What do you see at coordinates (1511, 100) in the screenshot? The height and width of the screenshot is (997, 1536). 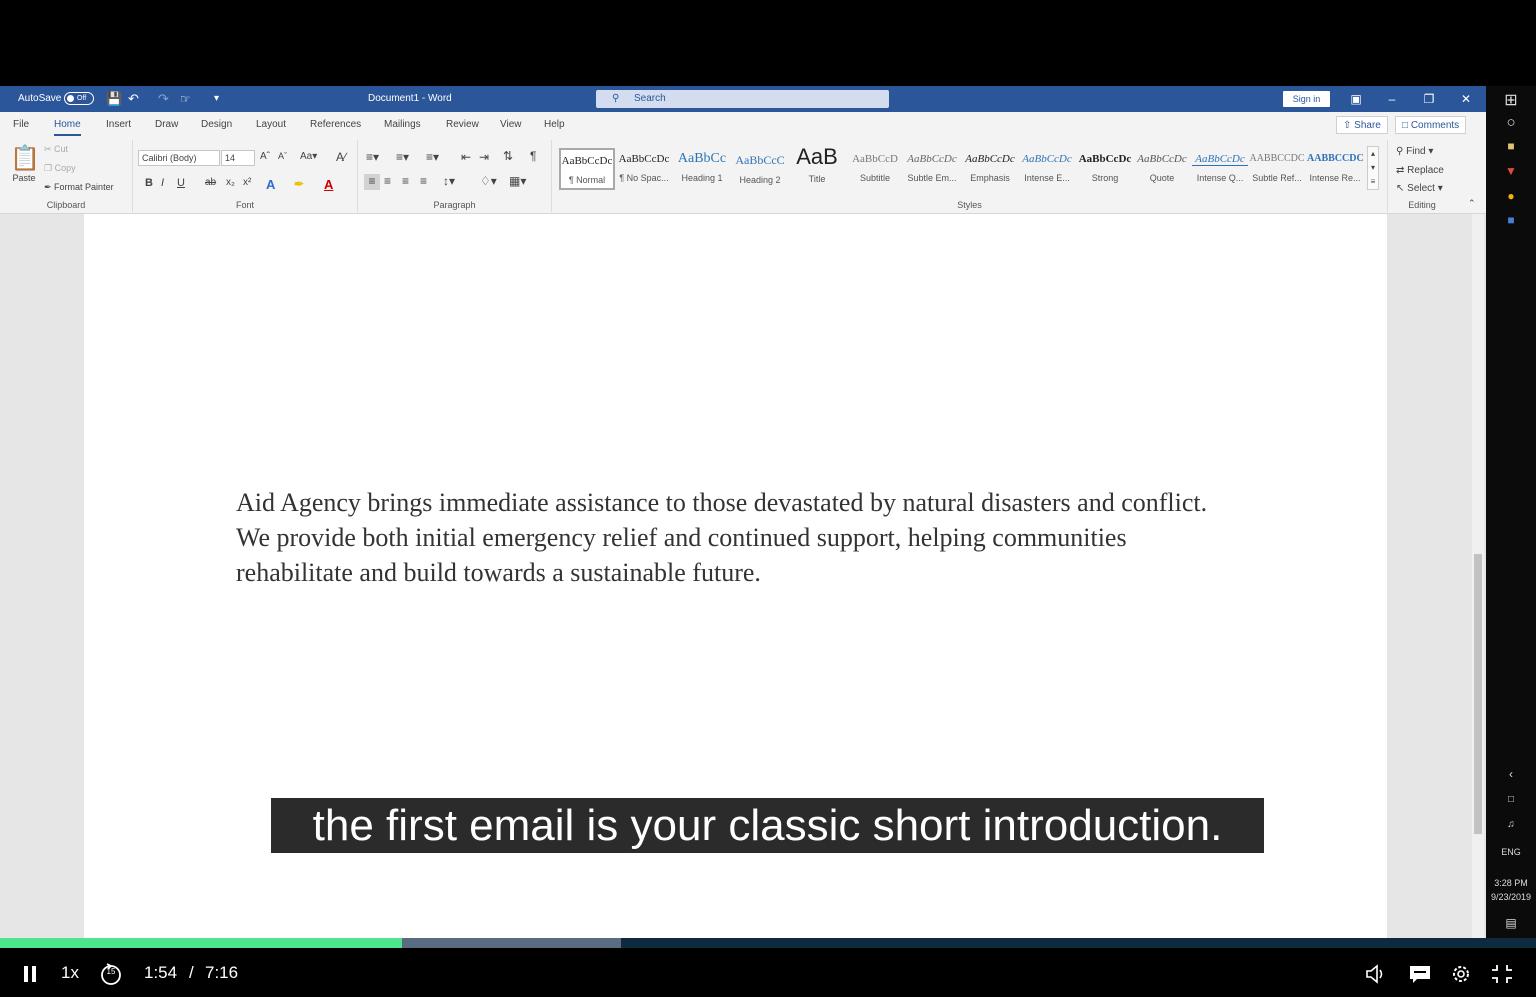 I see `windows-start-icon: ⊞` at bounding box center [1511, 100].